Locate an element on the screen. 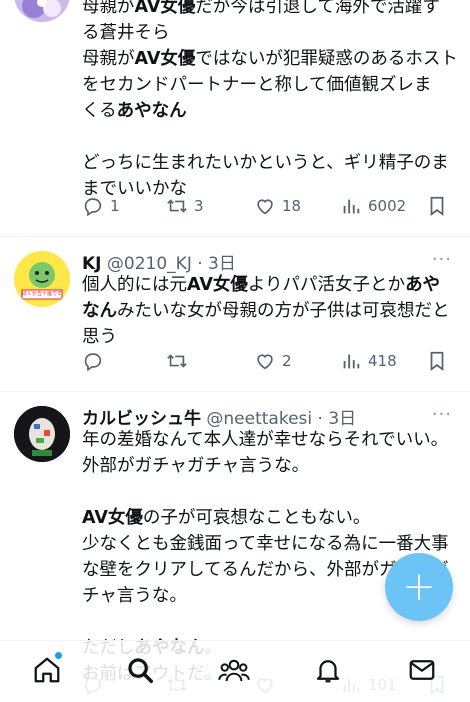  reply-button is located at coordinates (96, 361).